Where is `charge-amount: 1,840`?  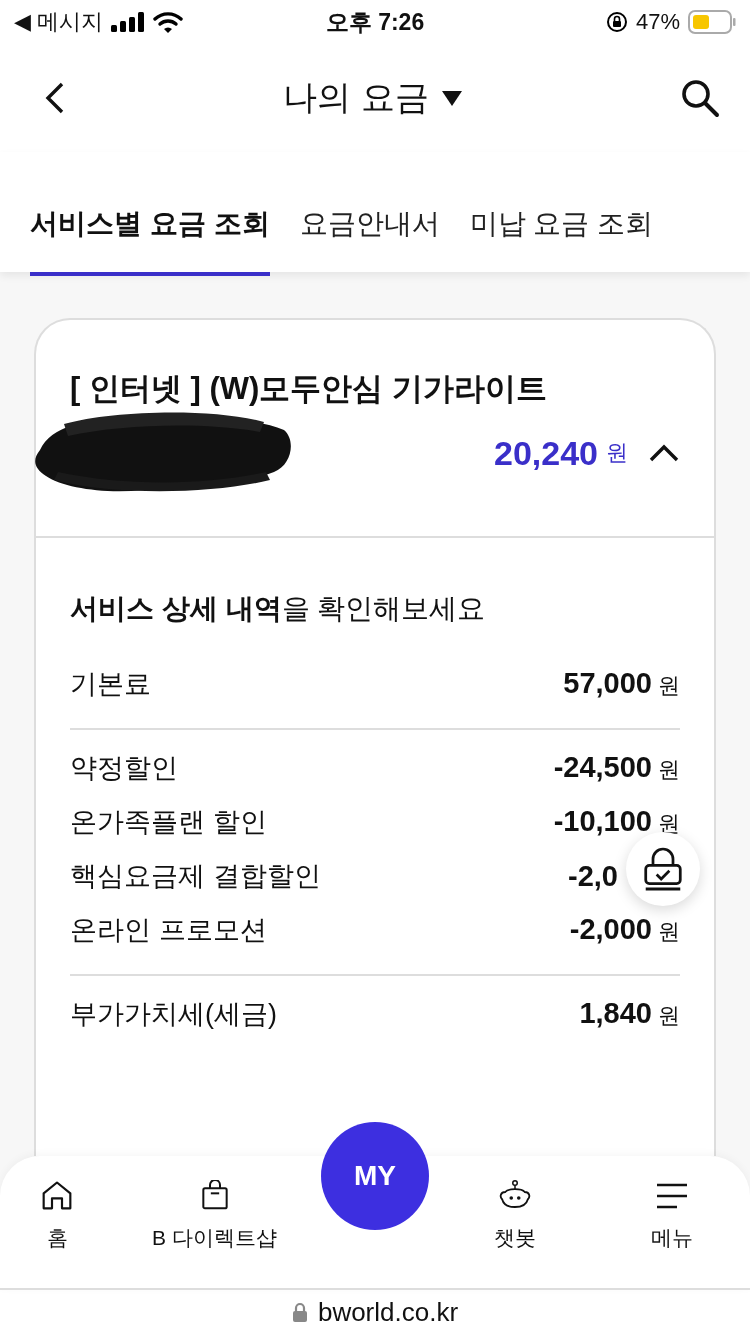
charge-amount: 1,840 is located at coordinates (615, 1013).